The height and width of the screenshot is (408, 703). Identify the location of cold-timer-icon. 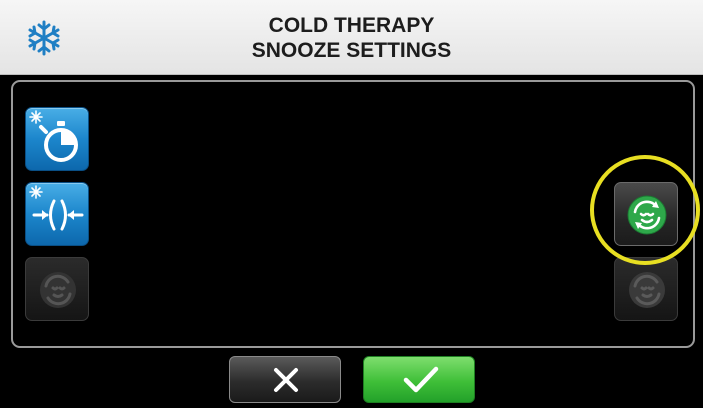
(53, 136).